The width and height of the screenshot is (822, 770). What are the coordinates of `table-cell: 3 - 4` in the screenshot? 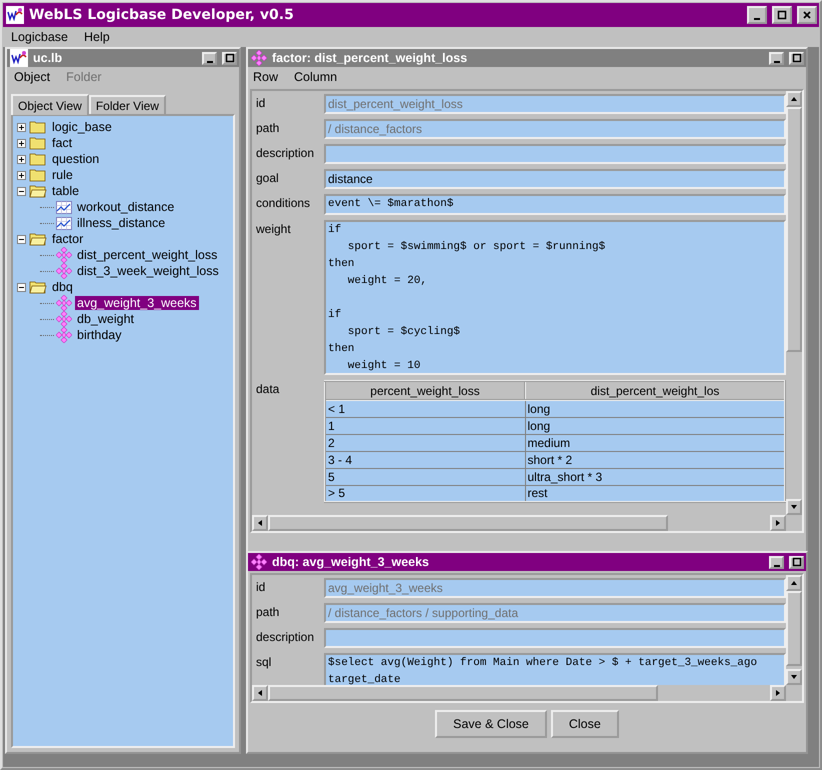 It's located at (425, 459).